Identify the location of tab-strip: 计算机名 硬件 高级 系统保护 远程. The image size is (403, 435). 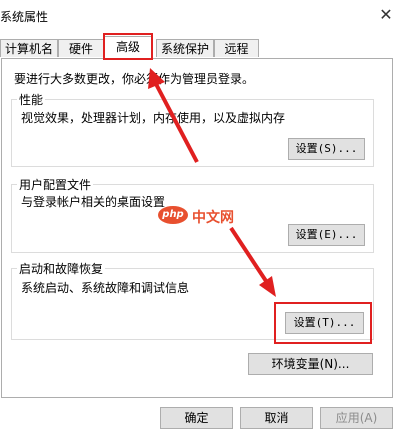
(201, 47).